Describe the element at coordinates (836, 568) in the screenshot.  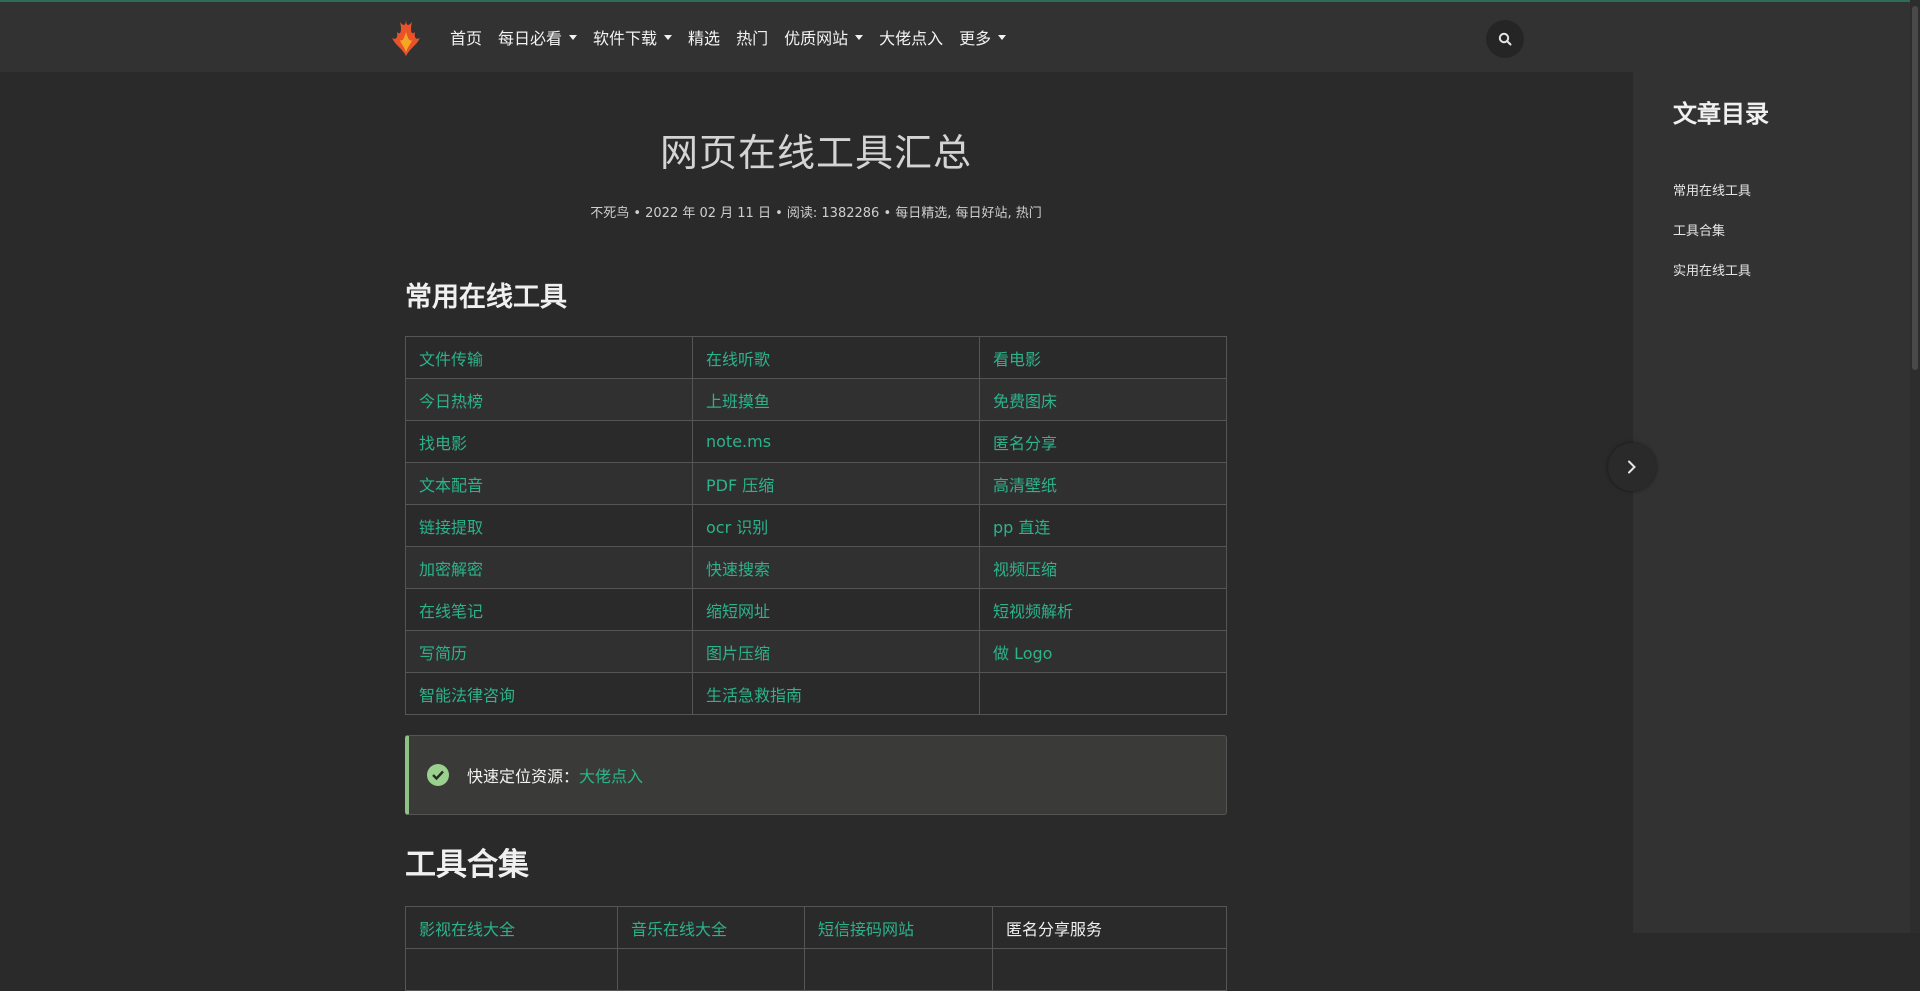
I see `tool-link: 快速搜索` at that location.